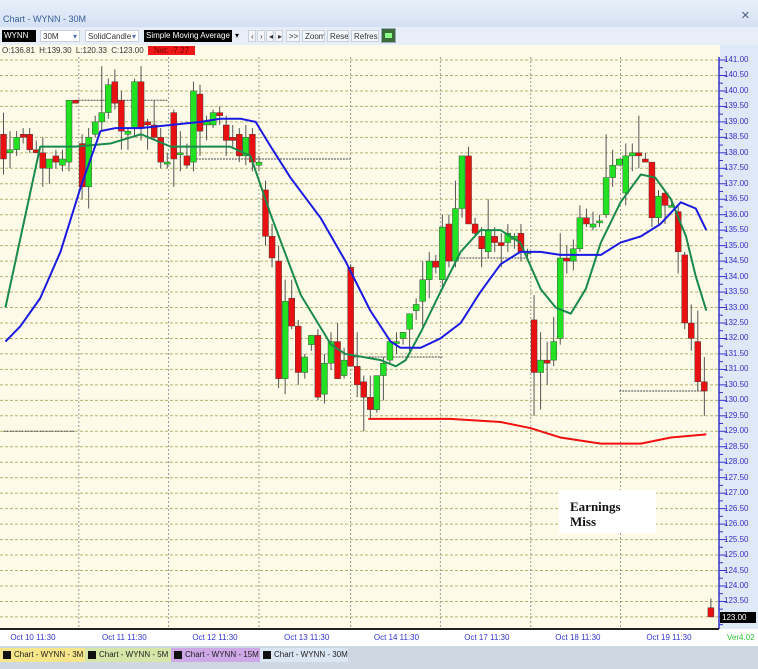 Image resolution: width=758 pixels, height=669 pixels. I want to click on tab-chart-5m: Chart - WYNN - 5M, so click(128, 655).